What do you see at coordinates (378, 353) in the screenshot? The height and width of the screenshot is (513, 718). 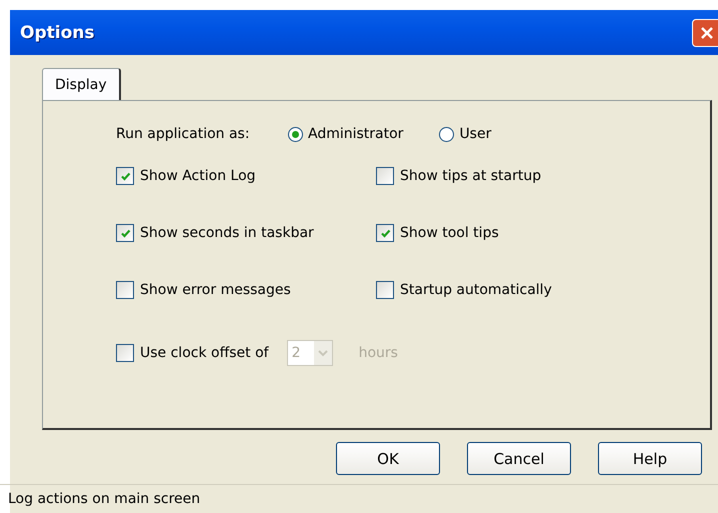 I see `hours-label: hours` at bounding box center [378, 353].